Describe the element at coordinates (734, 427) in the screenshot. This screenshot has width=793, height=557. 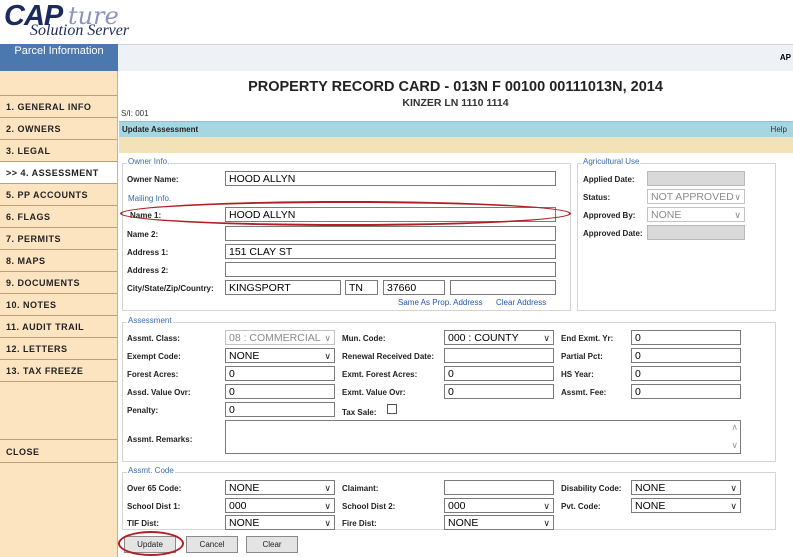
I see `scroll-up-icon: ∧` at that location.